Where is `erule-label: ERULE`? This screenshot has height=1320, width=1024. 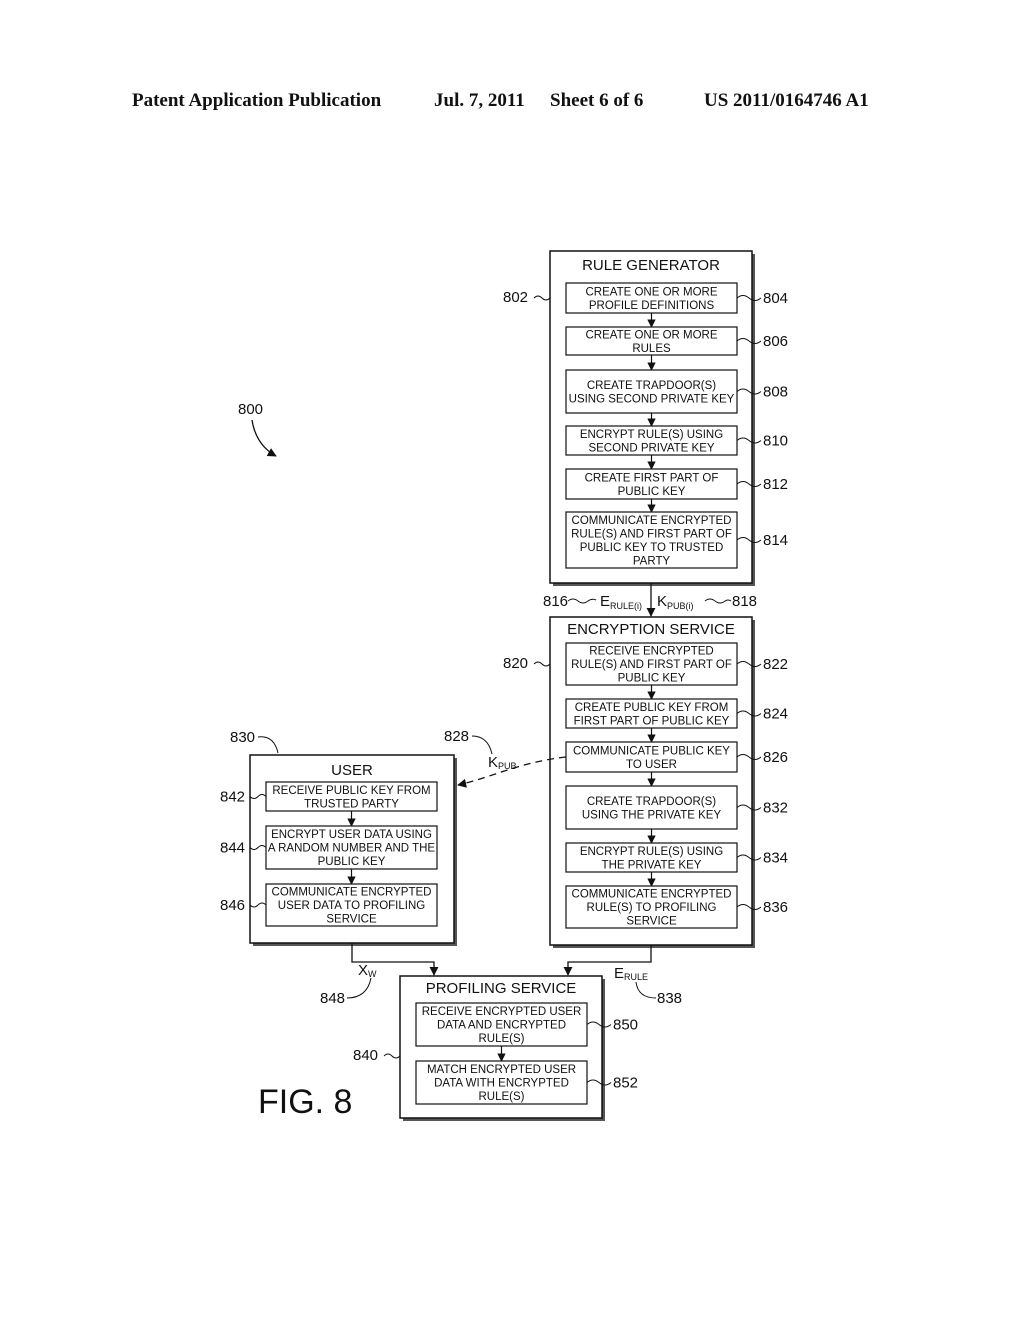
erule-label: ERULE is located at coordinates (631, 973).